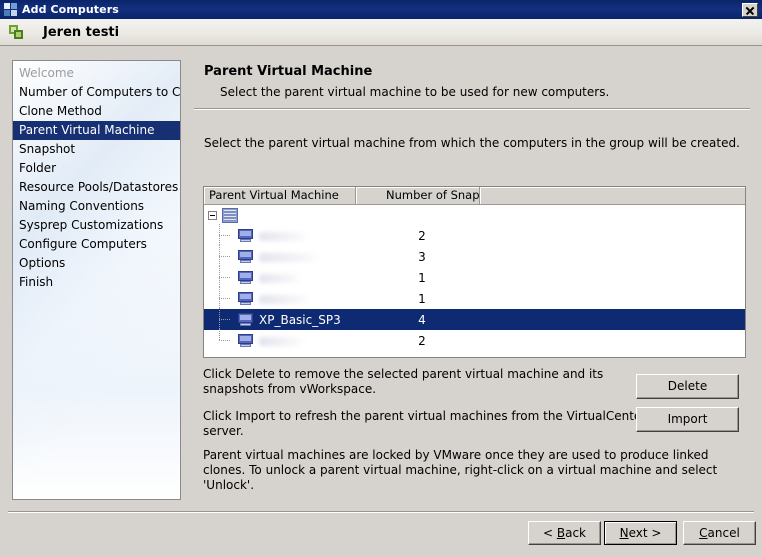 Image resolution: width=762 pixels, height=557 pixels. I want to click on sidebar-item-finish: Finish, so click(96, 282).